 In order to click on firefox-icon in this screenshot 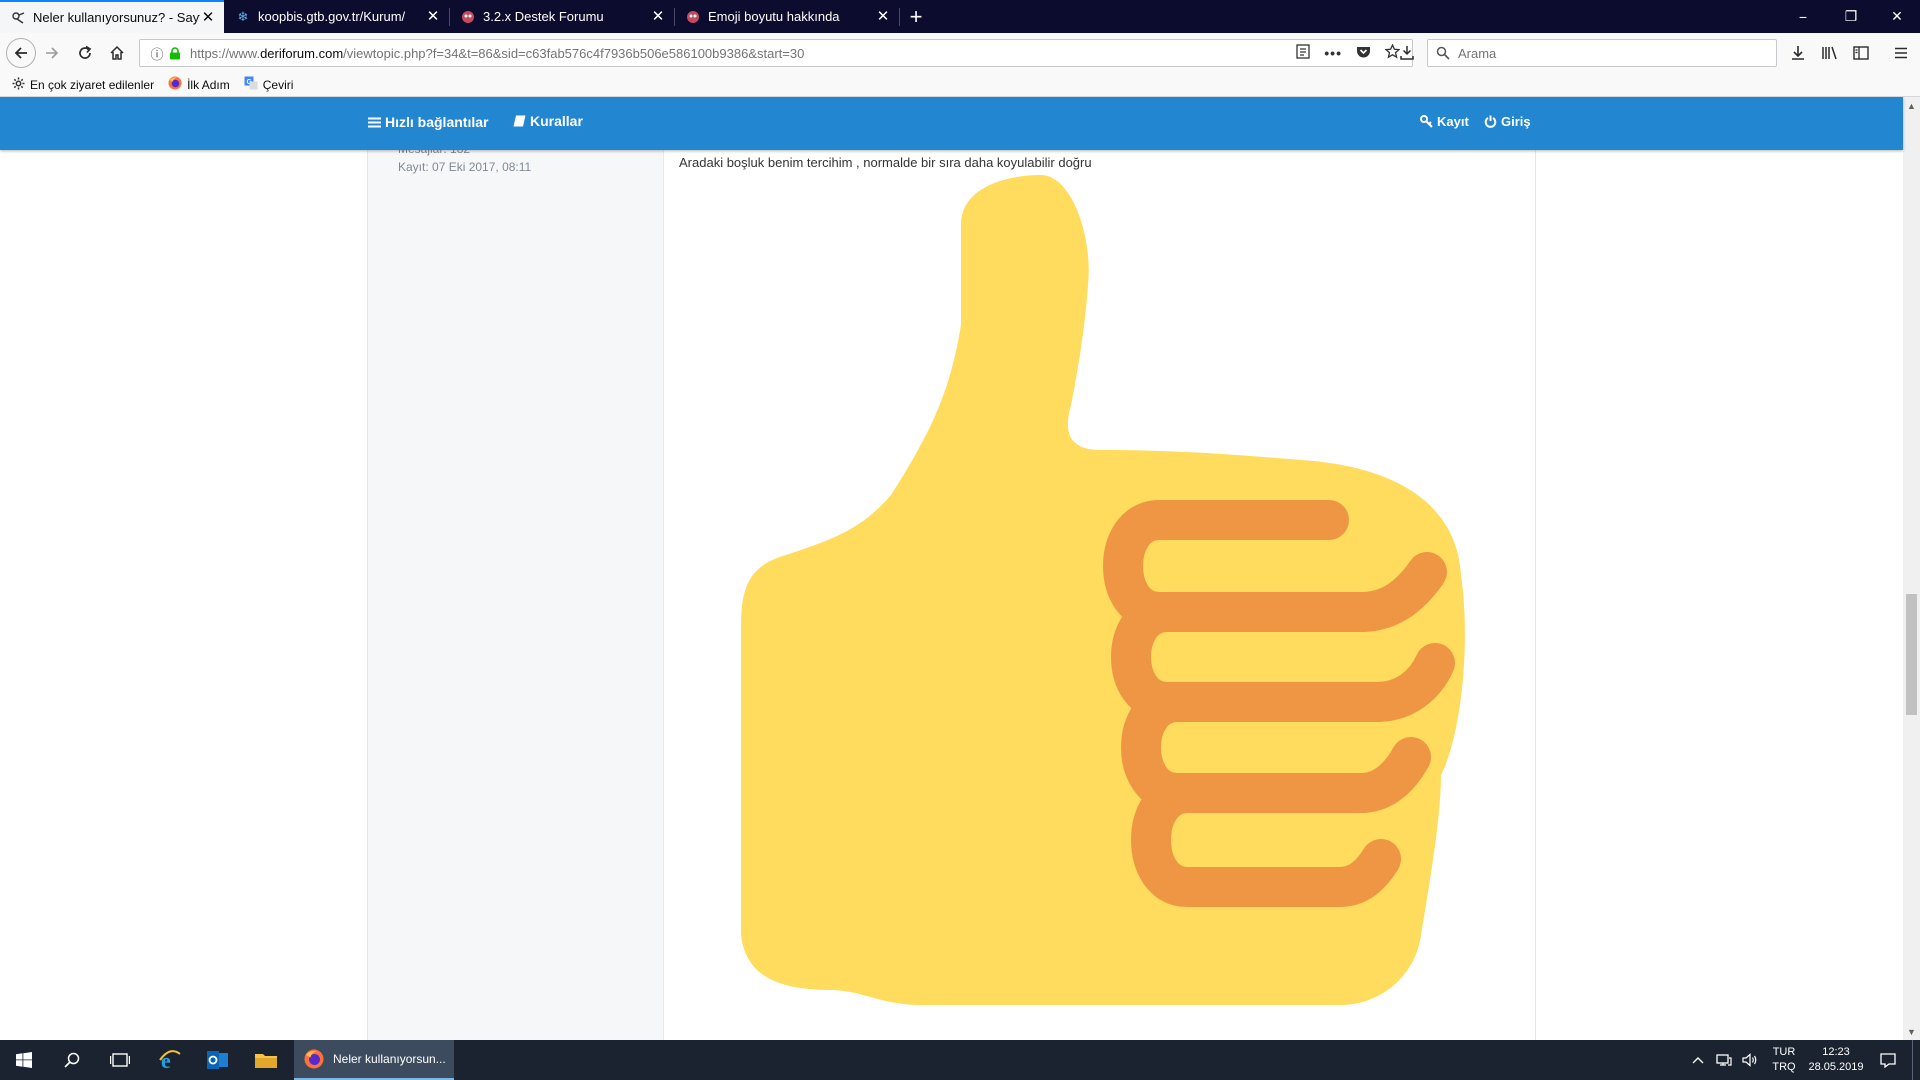, I will do `click(175, 84)`.